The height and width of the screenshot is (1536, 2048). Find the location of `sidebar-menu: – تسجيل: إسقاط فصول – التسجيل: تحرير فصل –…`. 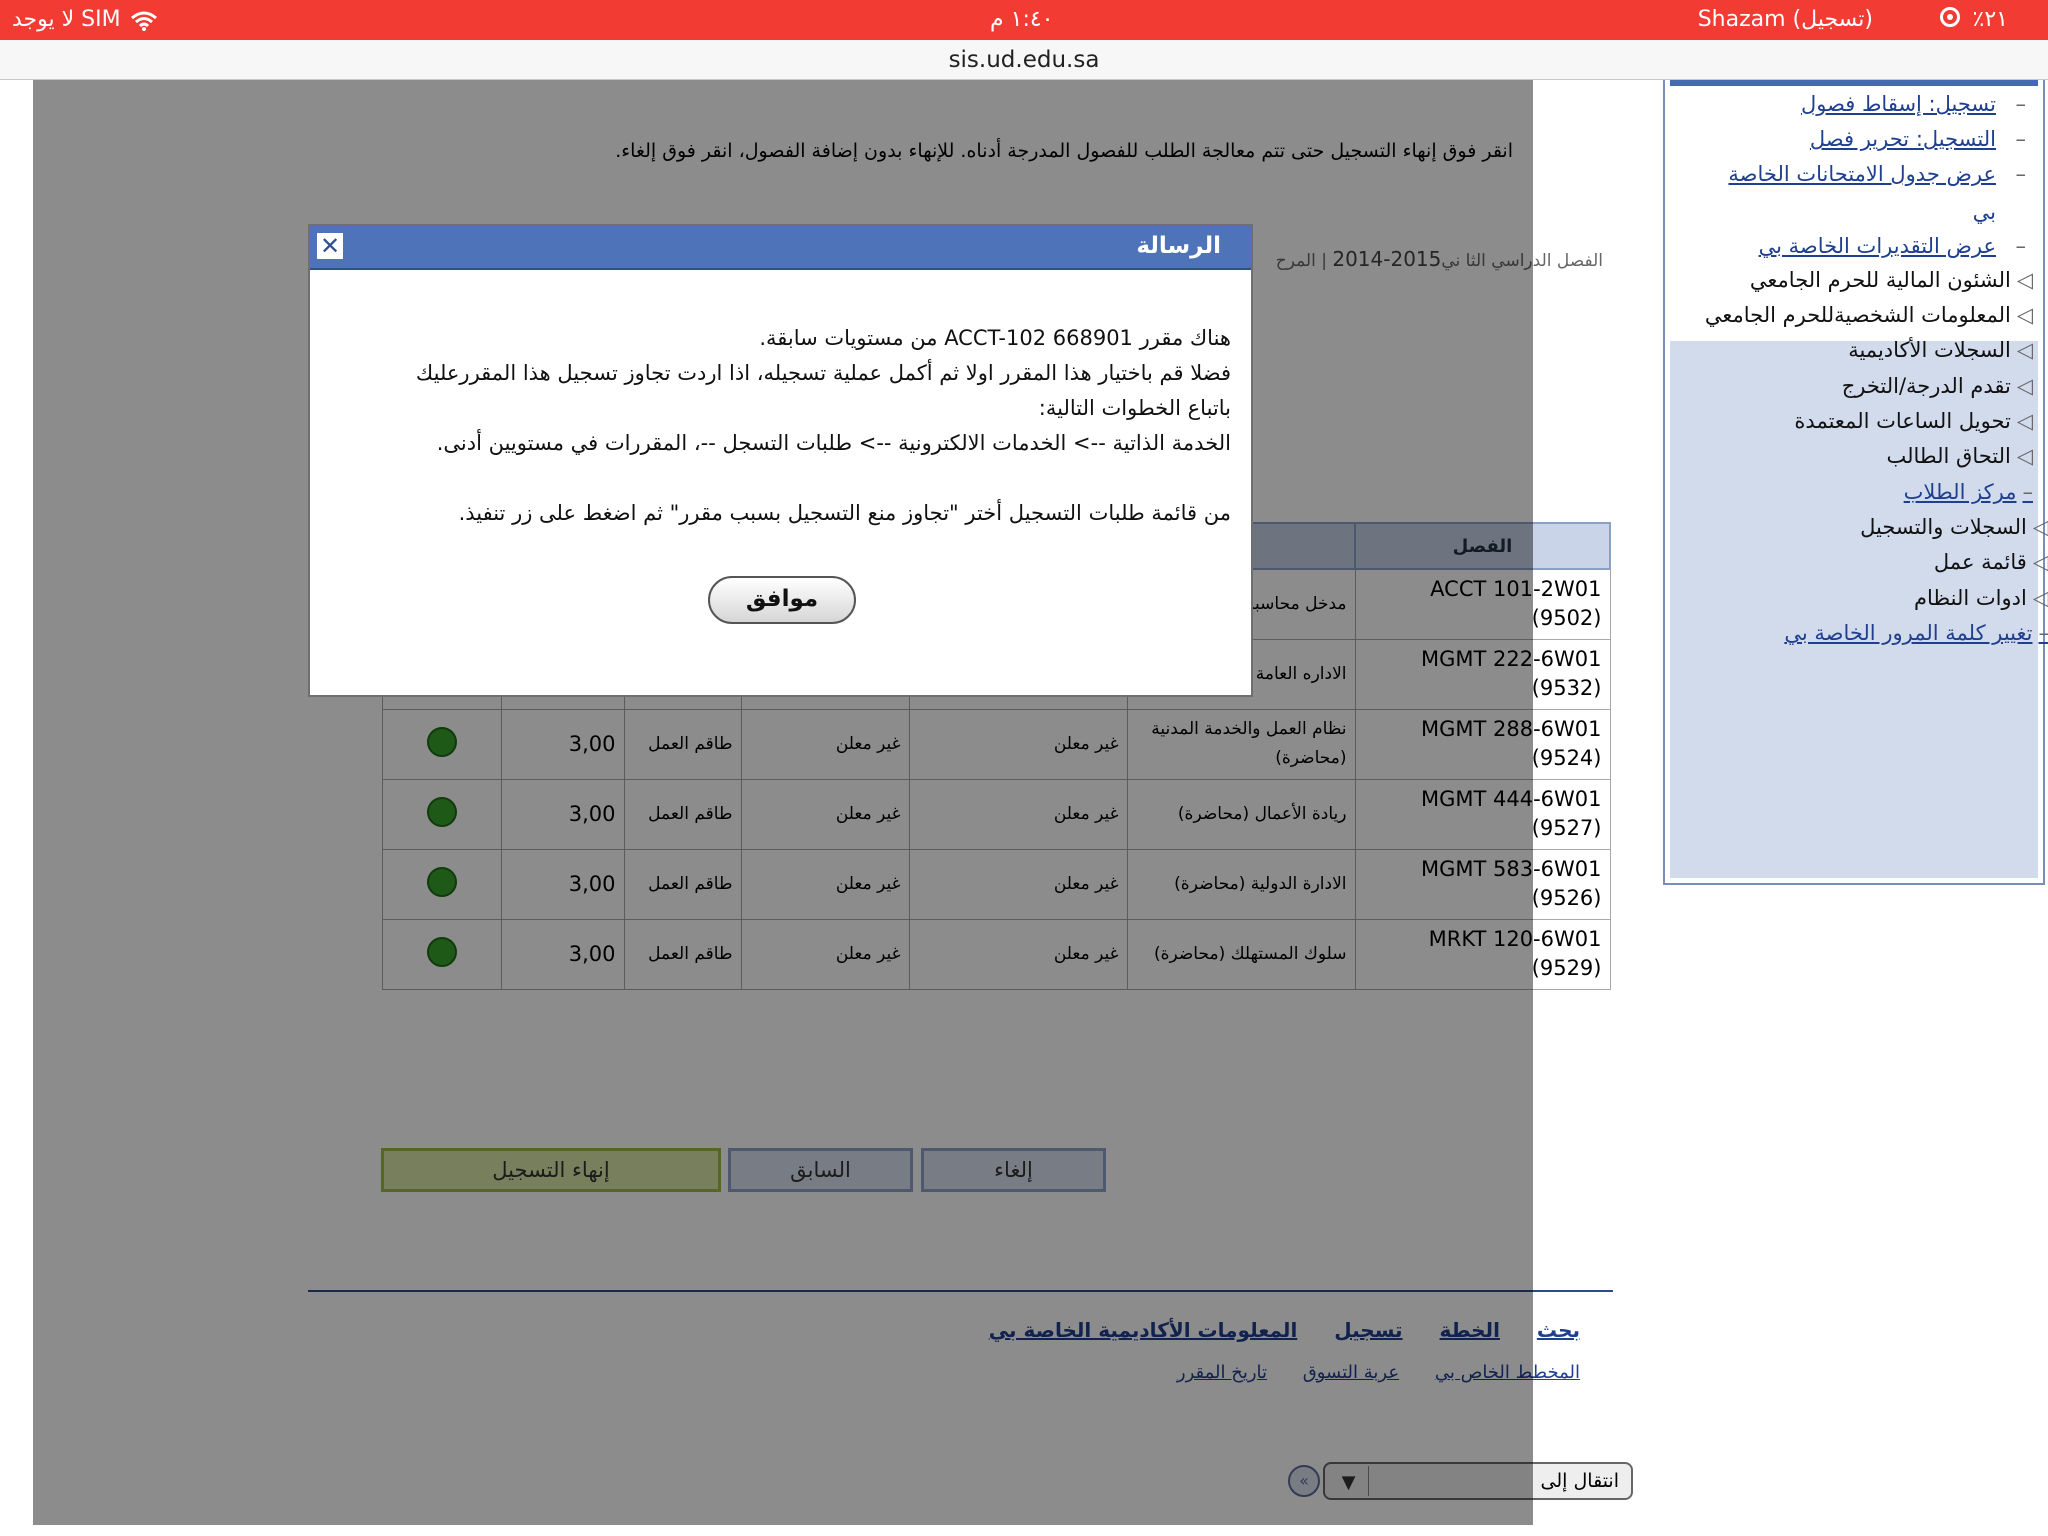

sidebar-menu: – تسجيل: إسقاط فصول – التسجيل: تحرير فصل –… is located at coordinates (1855, 482).